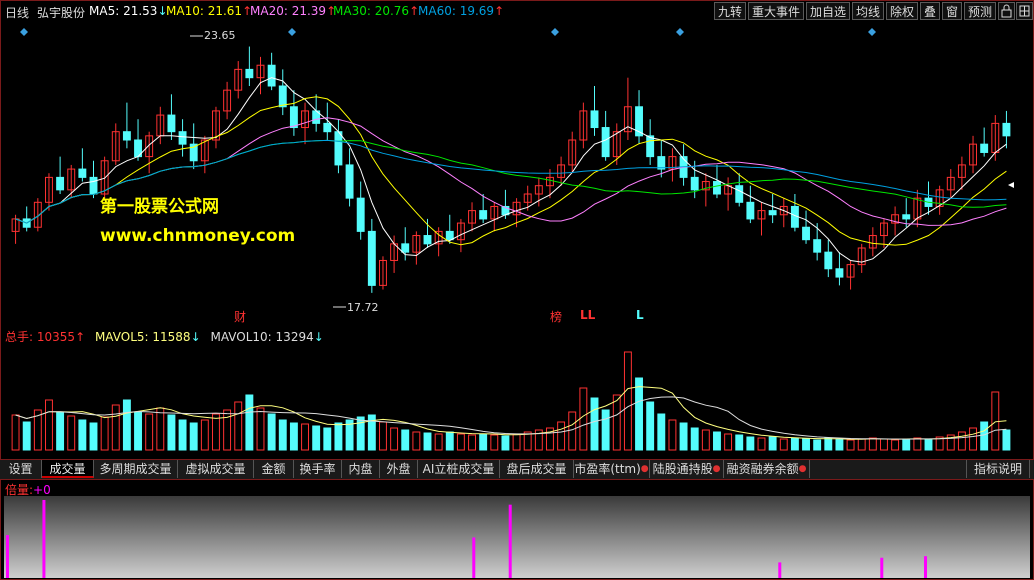 The width and height of the screenshot is (1034, 580). What do you see at coordinates (376, 11) in the screenshot?
I see `ma30-readout: MA30: 20.76↑` at bounding box center [376, 11].